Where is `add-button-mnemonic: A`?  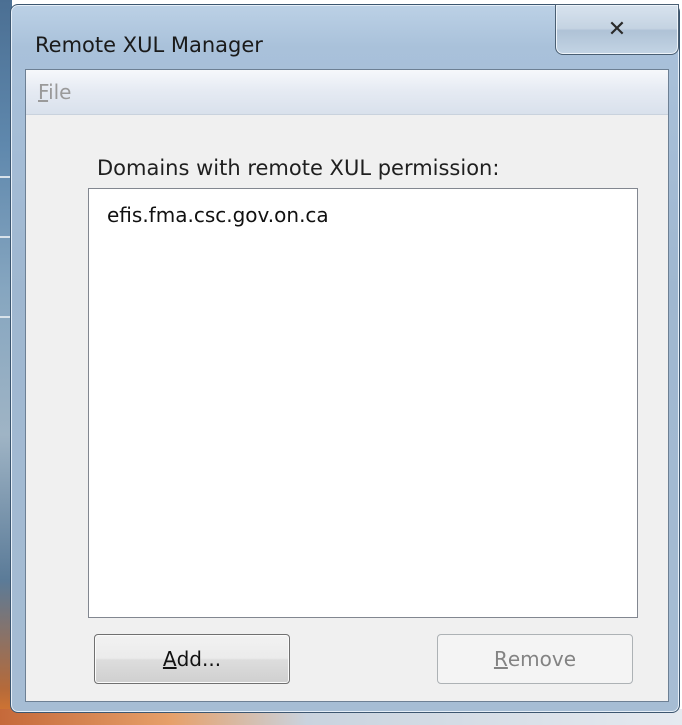
add-button-mnemonic: A is located at coordinates (169, 659).